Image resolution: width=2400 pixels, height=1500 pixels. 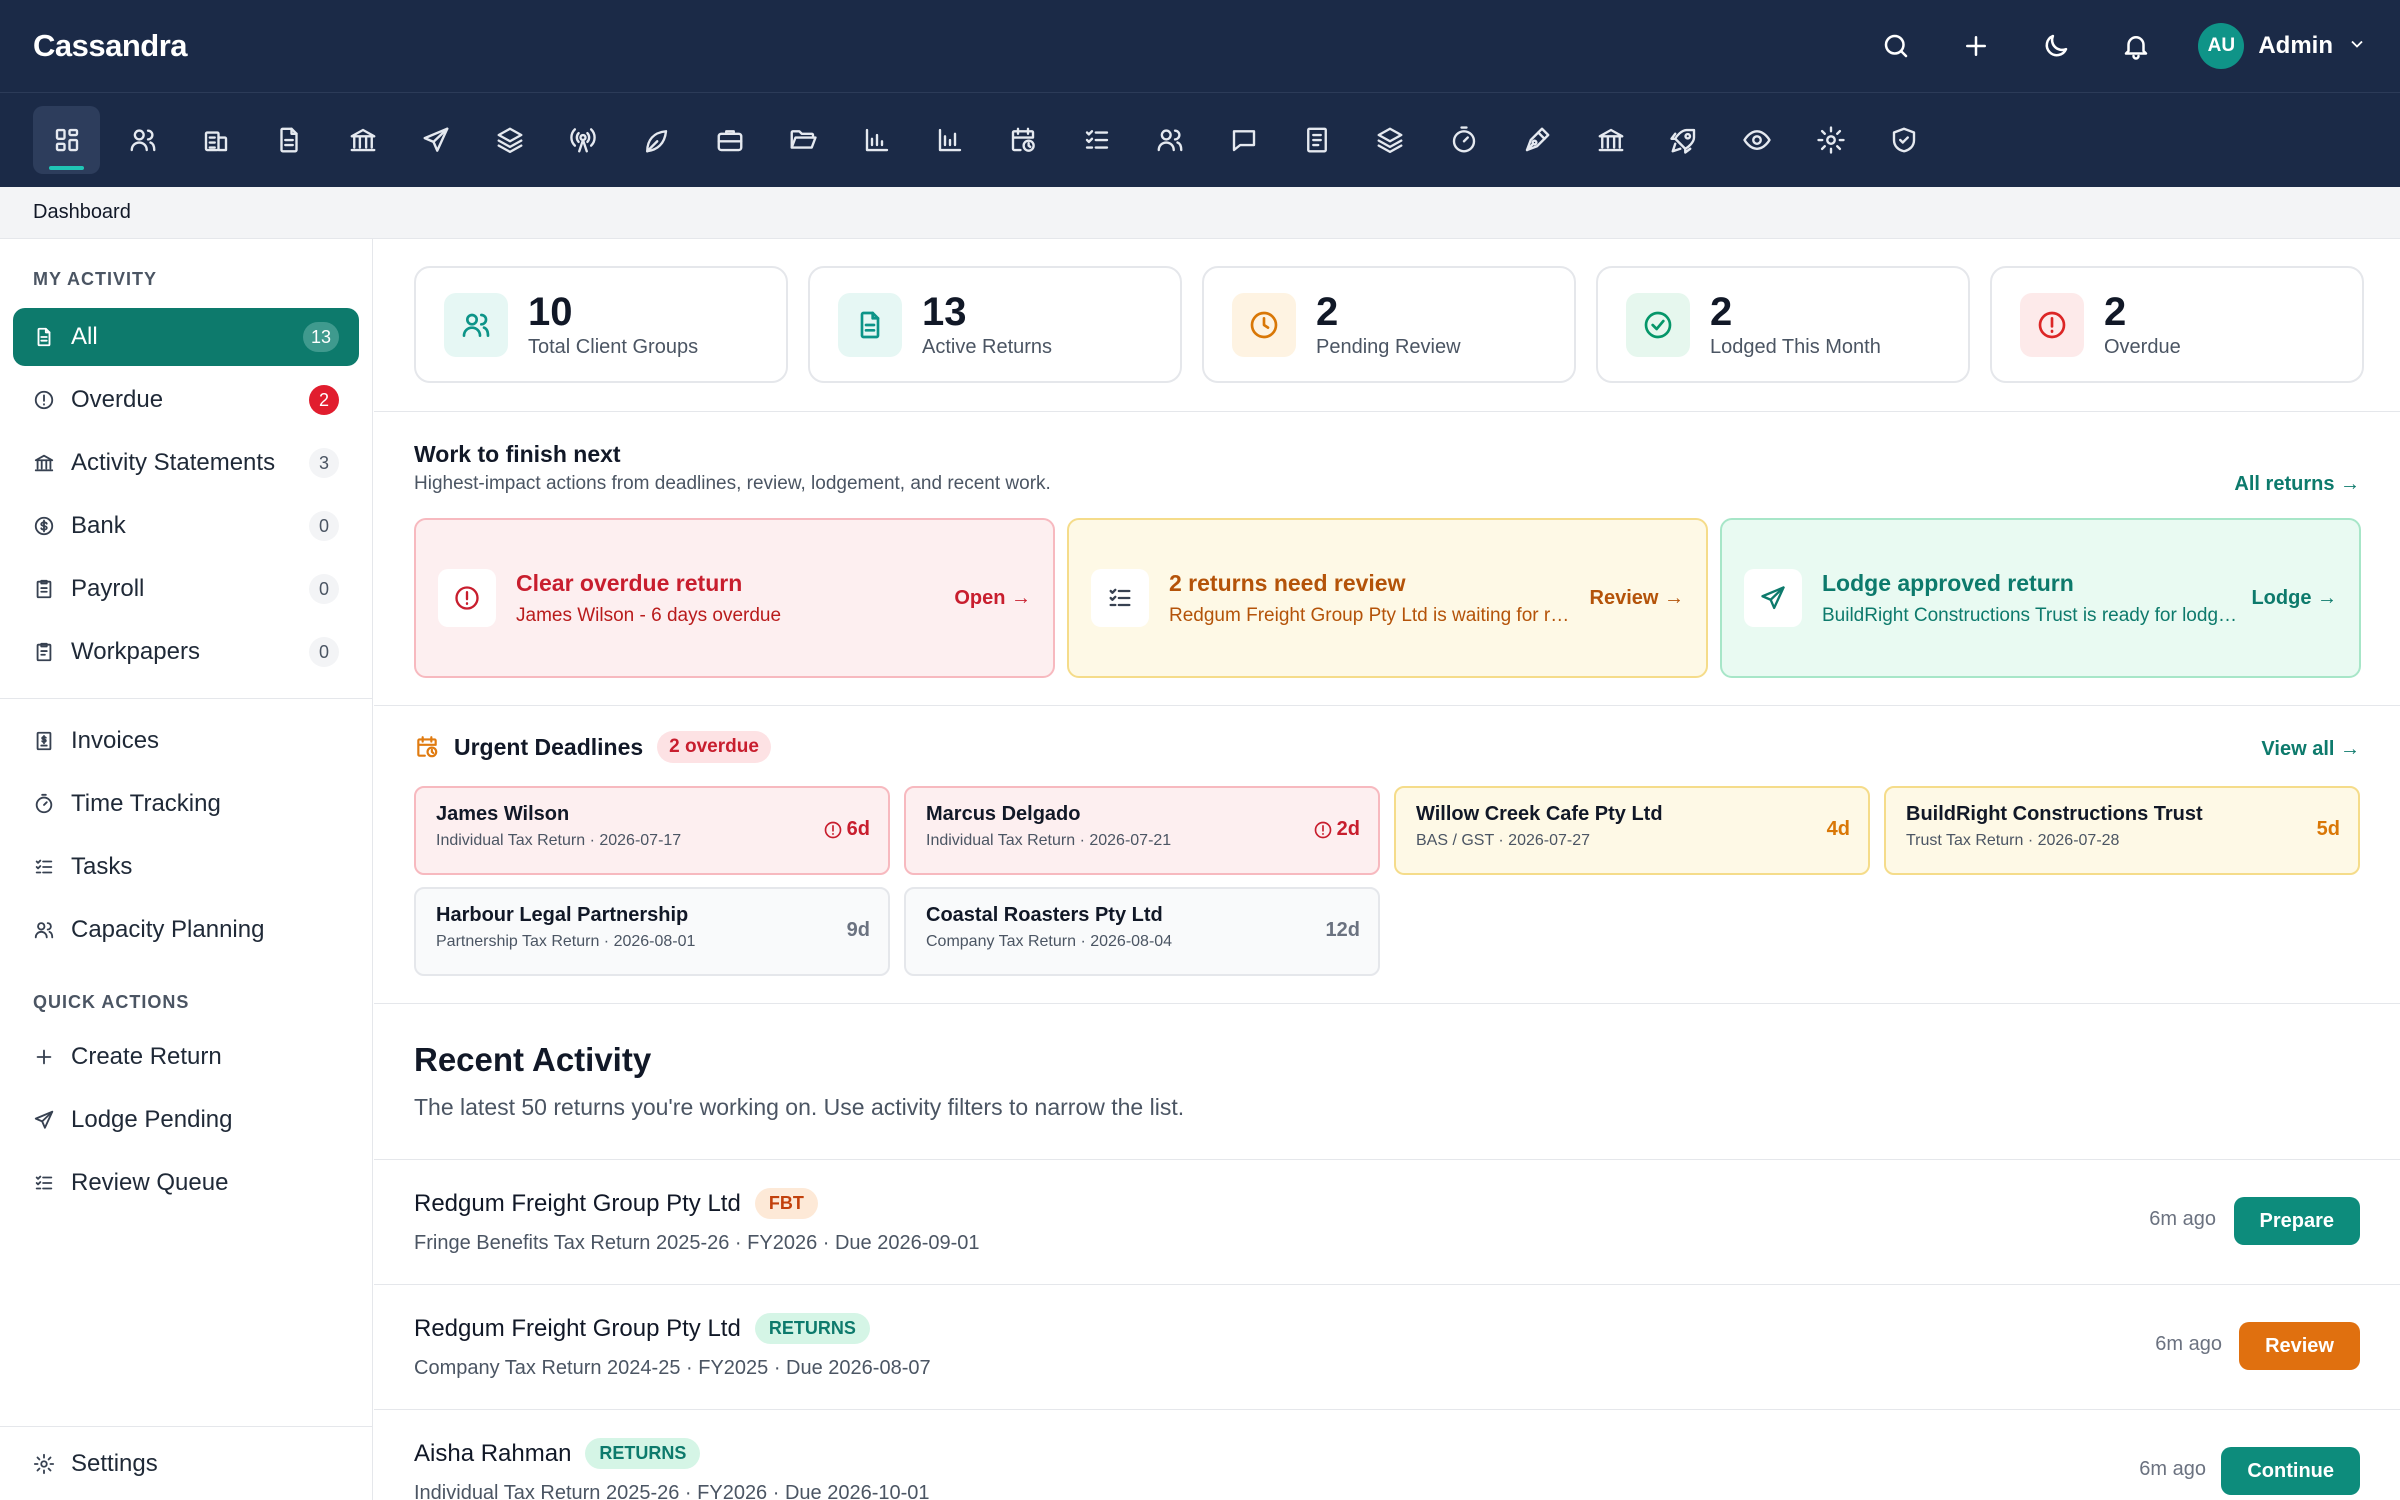 What do you see at coordinates (2299, 1346) in the screenshot?
I see `review-button: Review` at bounding box center [2299, 1346].